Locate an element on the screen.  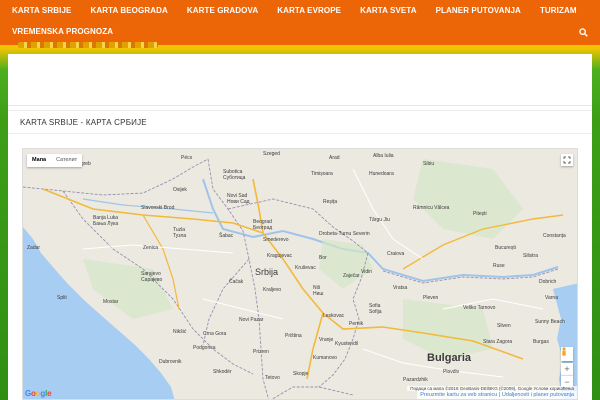
zoom-controls: + − is located at coordinates (567, 367).